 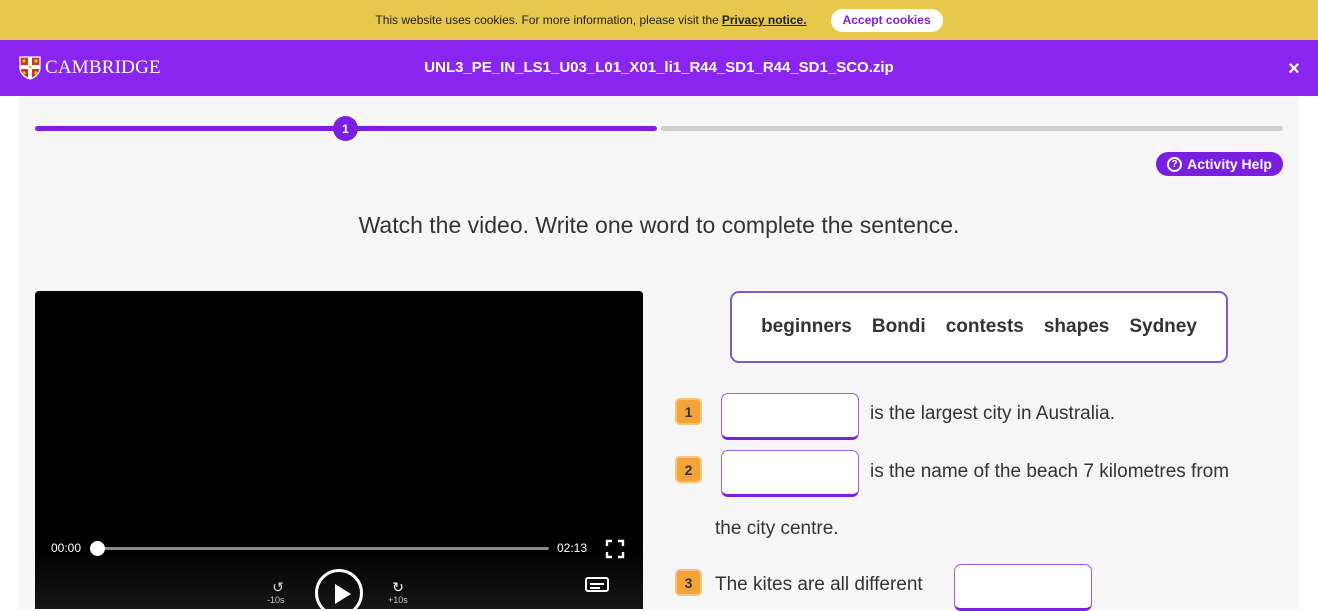 I want to click on question-number-badge: 3, so click(x=688, y=582).